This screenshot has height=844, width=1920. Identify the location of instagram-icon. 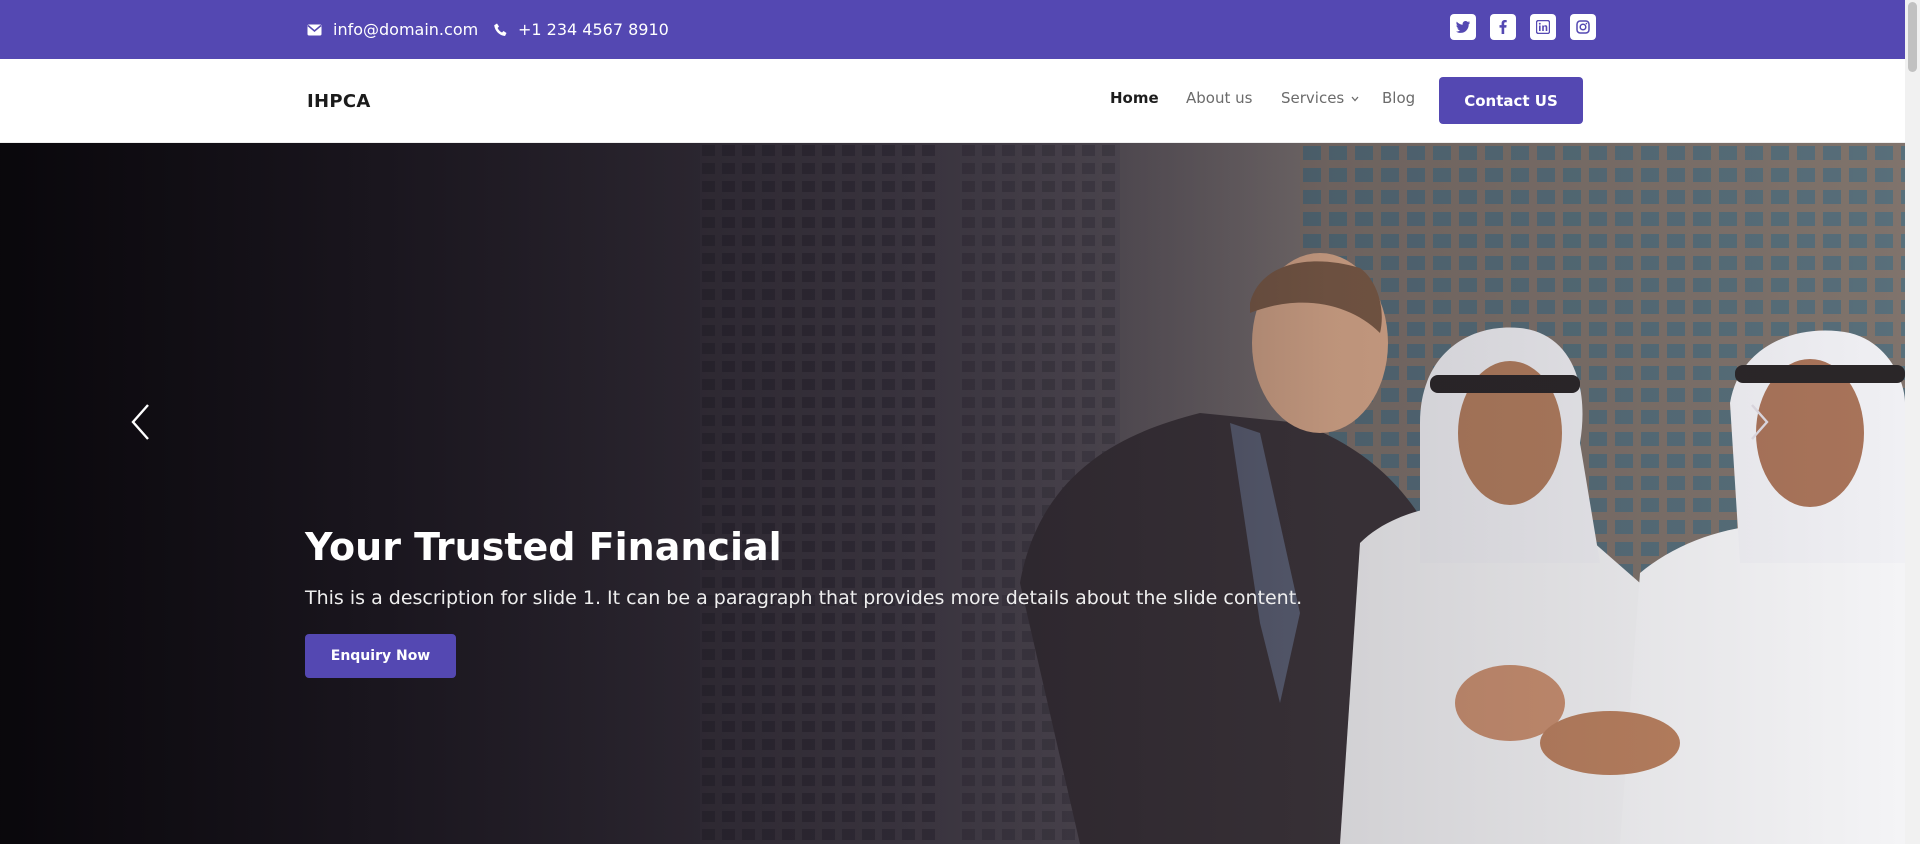
(1583, 27).